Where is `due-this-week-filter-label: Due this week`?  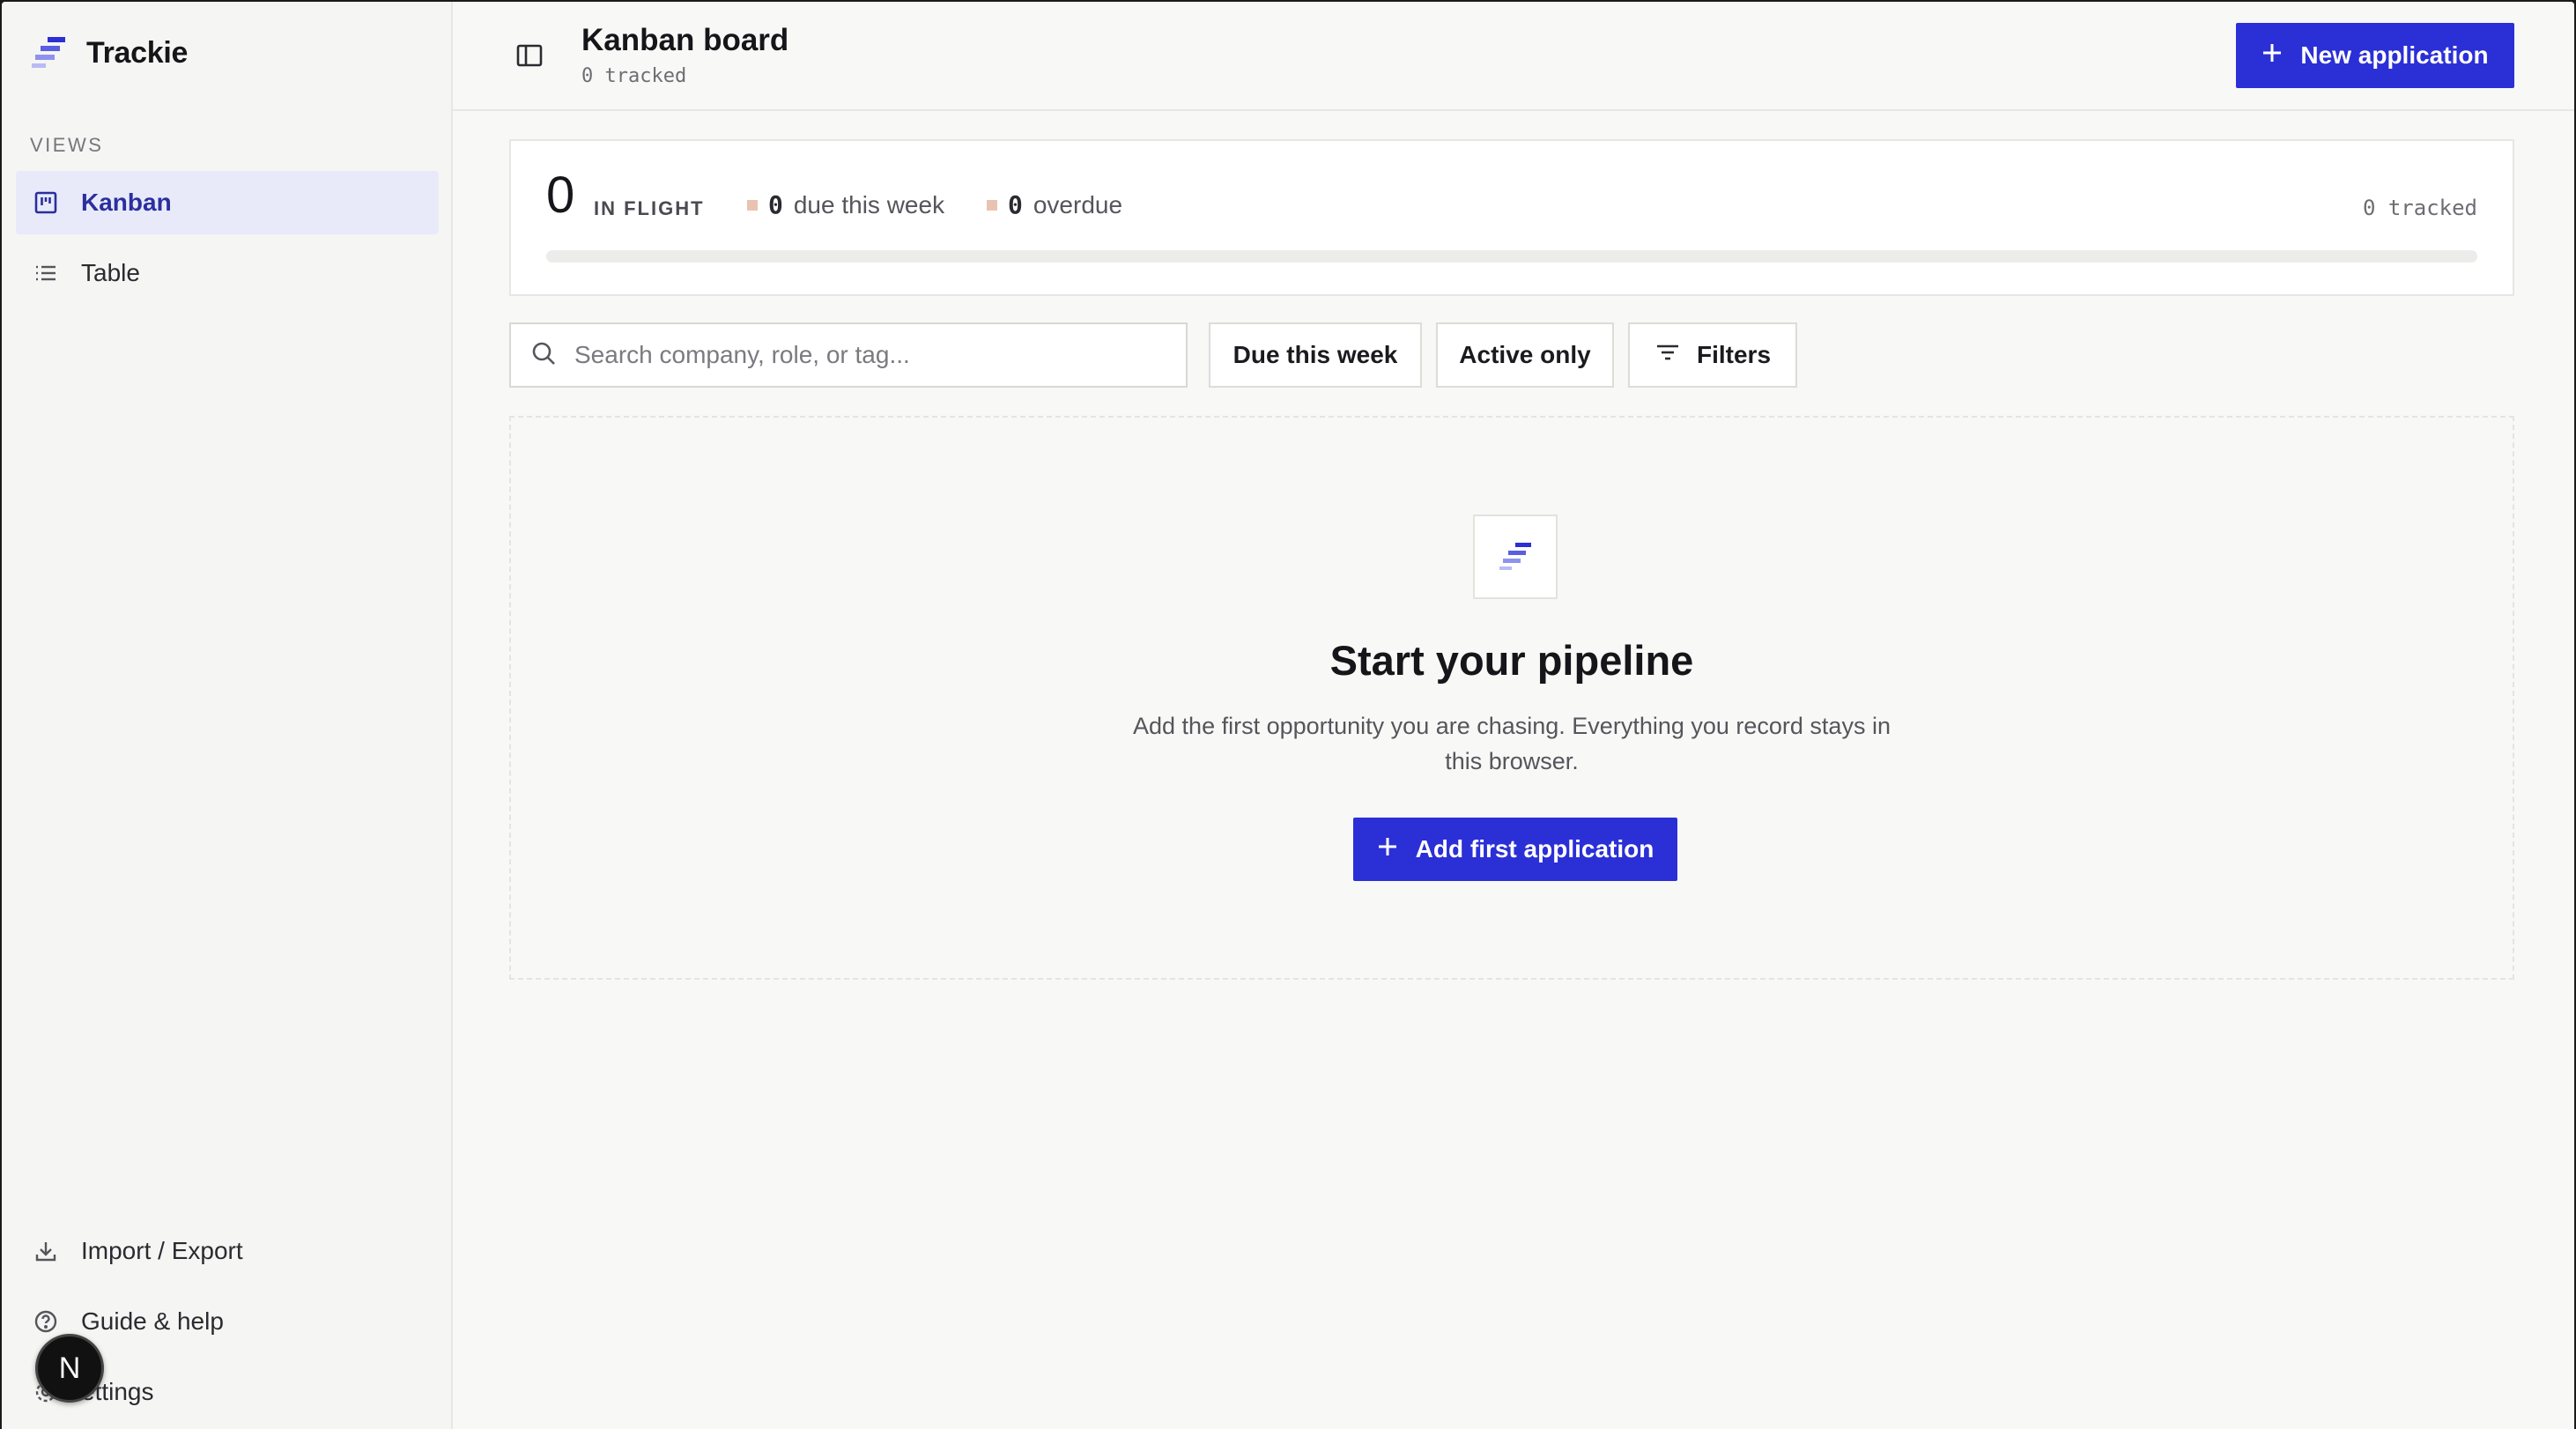
due-this-week-filter-label: Due this week is located at coordinates (1315, 355).